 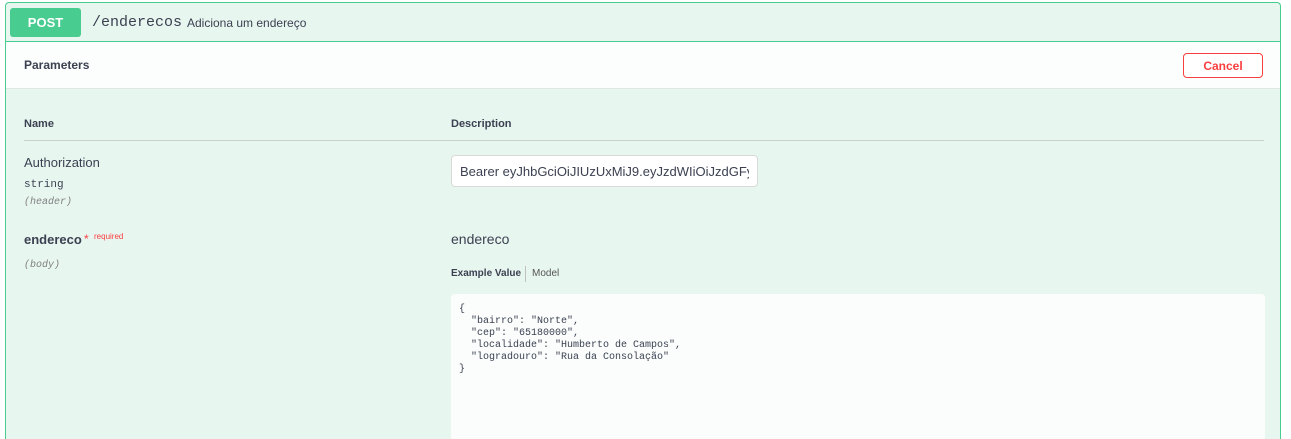 What do you see at coordinates (57, 65) in the screenshot?
I see `parameters-title: Parameters` at bounding box center [57, 65].